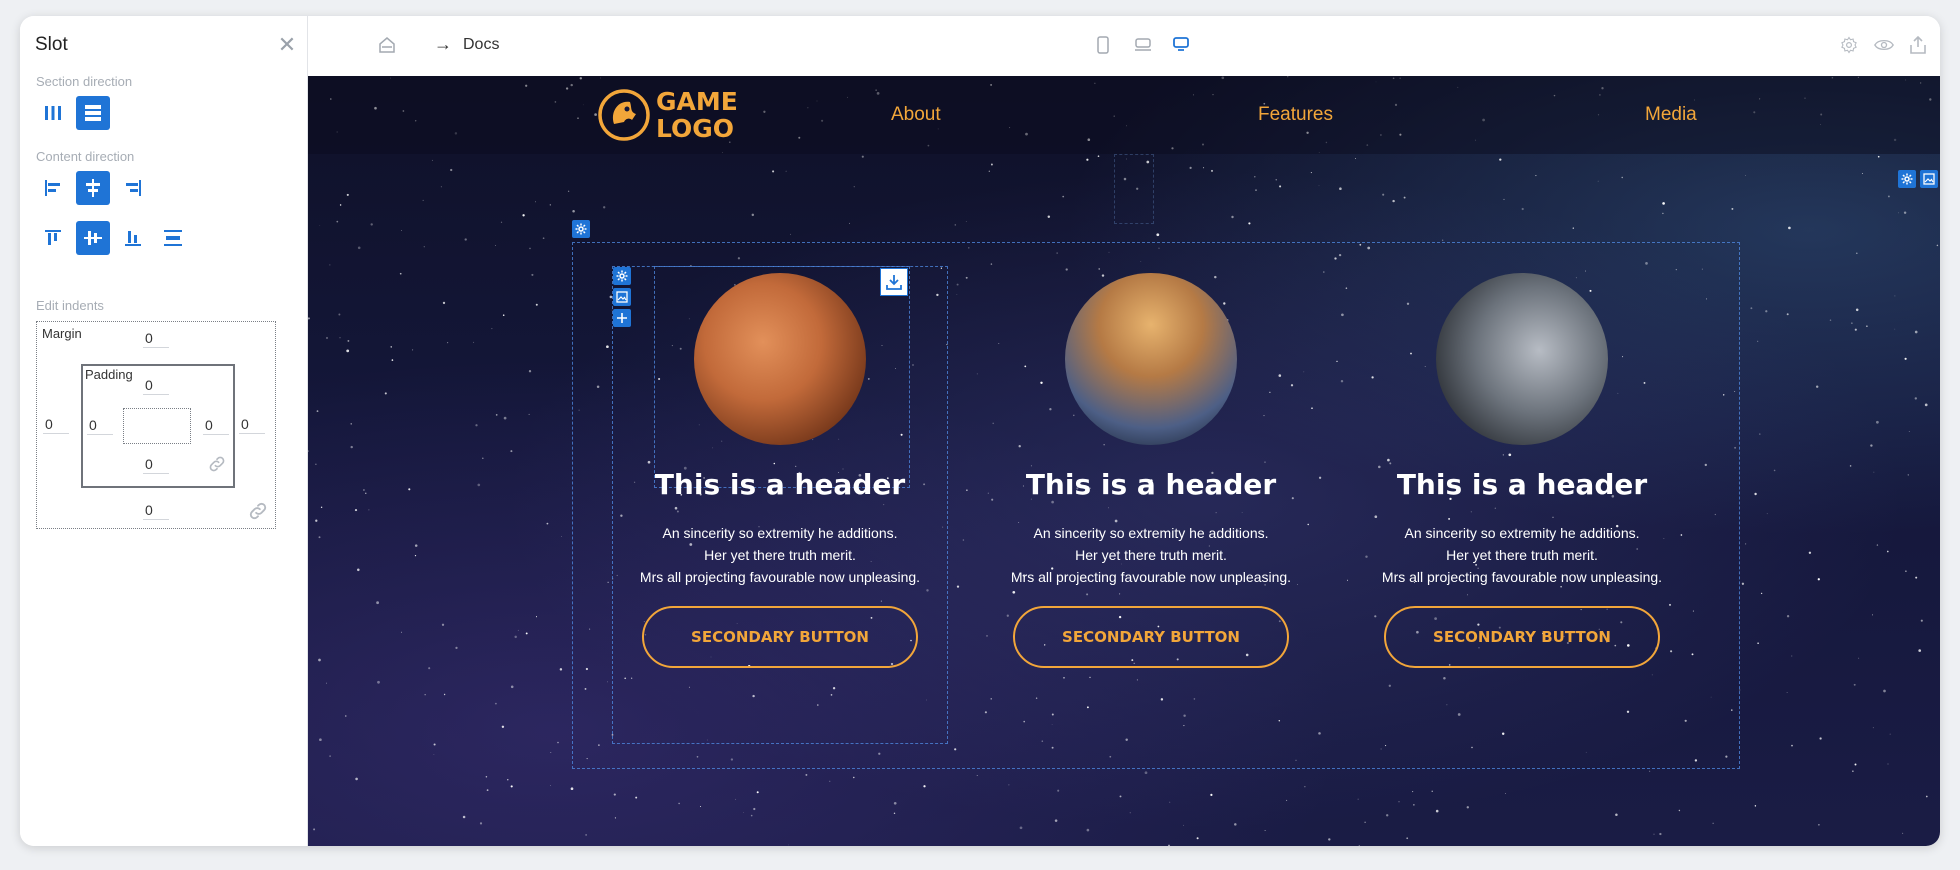  Describe the element at coordinates (216, 425) in the screenshot. I see `padding-right-input` at that location.